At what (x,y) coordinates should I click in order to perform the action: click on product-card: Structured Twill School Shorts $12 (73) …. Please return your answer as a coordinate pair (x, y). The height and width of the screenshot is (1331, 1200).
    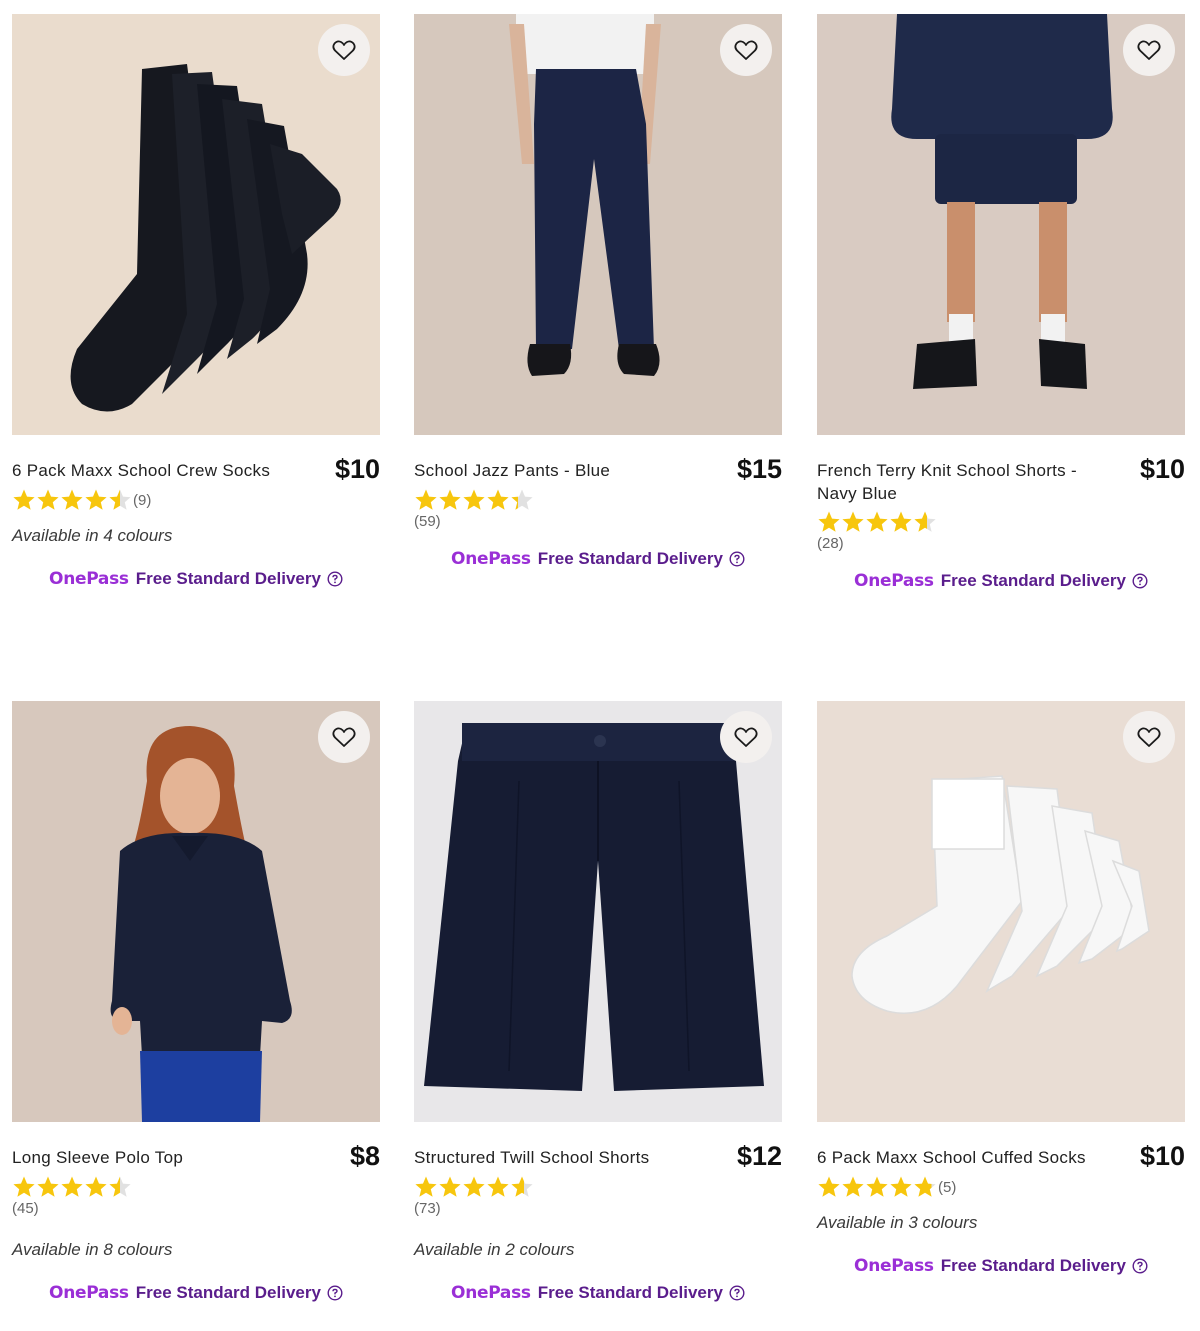
    Looking at the image, I should click on (598, 1002).